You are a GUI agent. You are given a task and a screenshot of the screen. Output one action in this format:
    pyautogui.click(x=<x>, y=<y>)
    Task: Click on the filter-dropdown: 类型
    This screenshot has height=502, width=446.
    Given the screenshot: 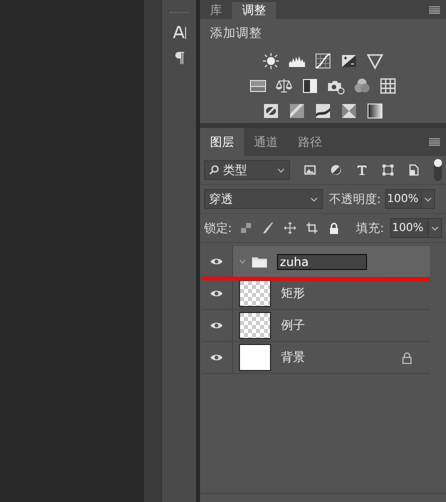 What is the action you would take?
    pyautogui.click(x=247, y=170)
    